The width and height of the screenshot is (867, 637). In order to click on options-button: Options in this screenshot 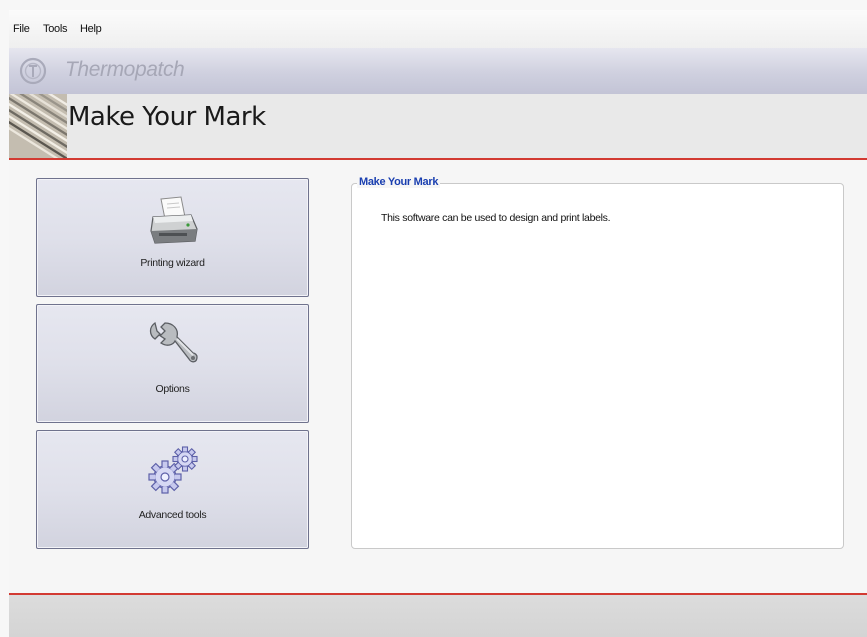, I will do `click(172, 363)`.